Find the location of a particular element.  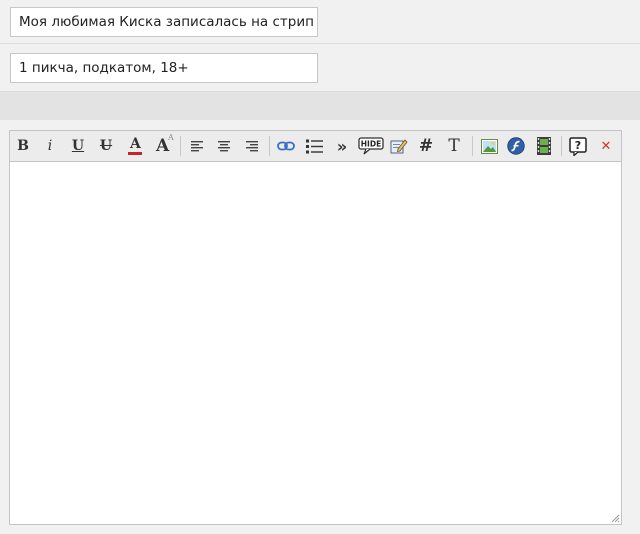

video-button is located at coordinates (544, 146).